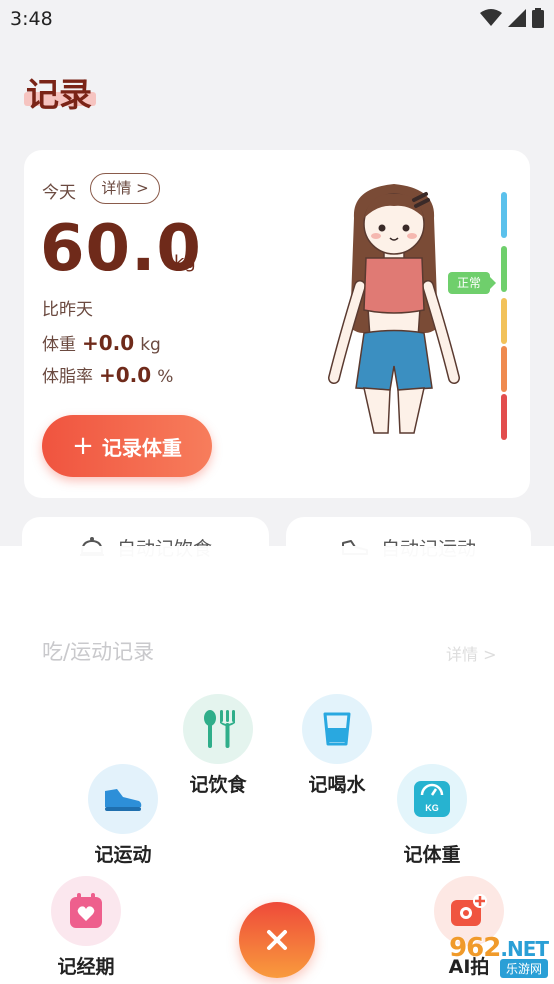 The width and height of the screenshot is (554, 984). I want to click on water-glass-icon, so click(337, 729).